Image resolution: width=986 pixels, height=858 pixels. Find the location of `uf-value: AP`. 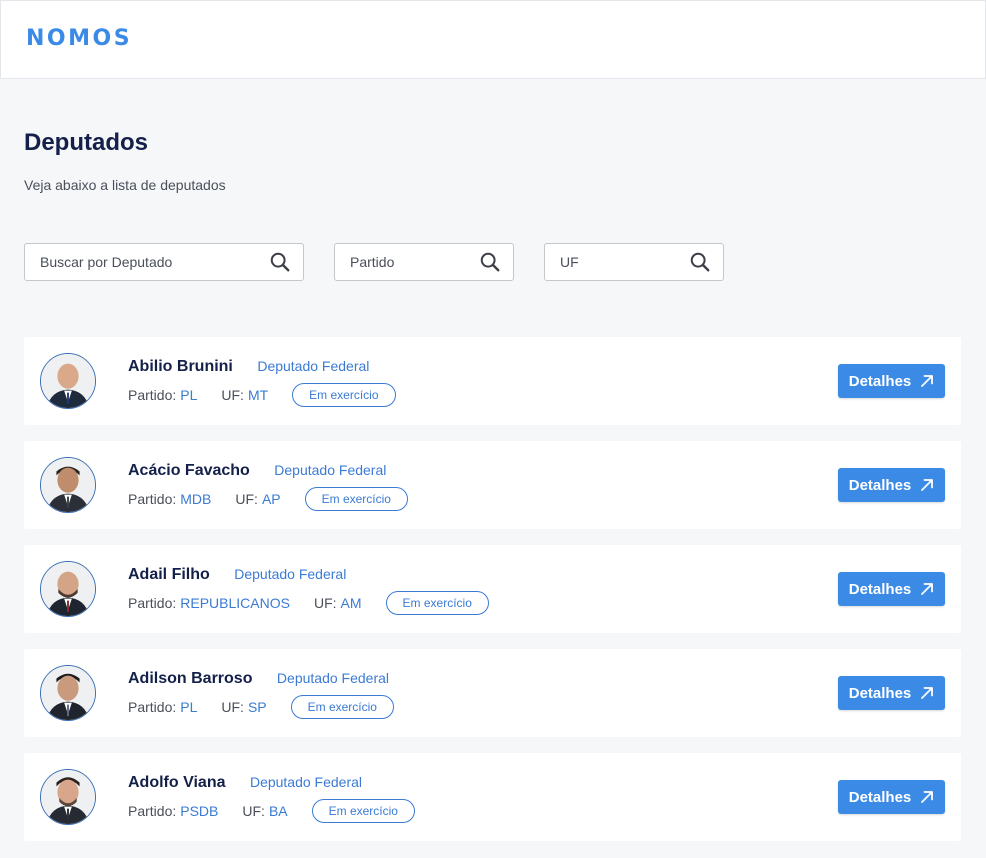

uf-value: AP is located at coordinates (271, 499).